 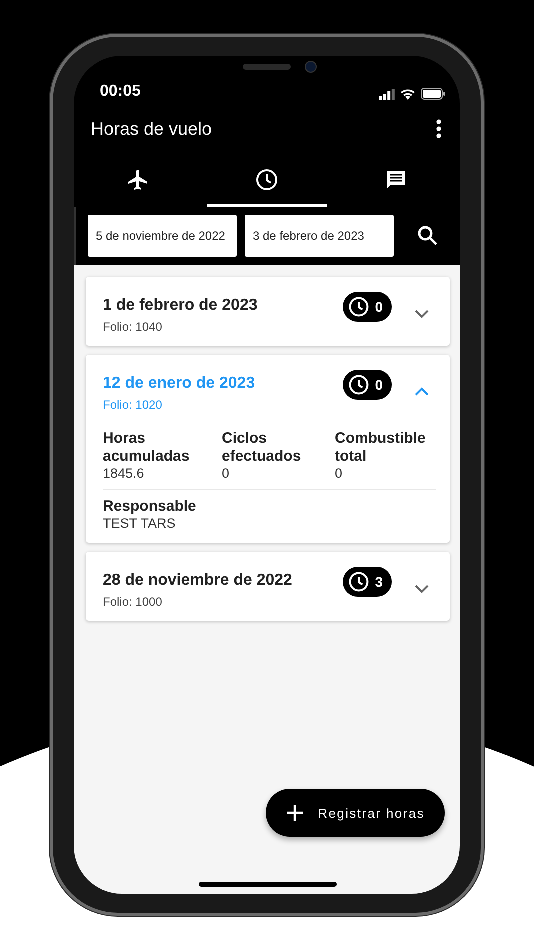 What do you see at coordinates (319, 236) in the screenshot?
I see `end-date-field: 3 de febrero de 2023` at bounding box center [319, 236].